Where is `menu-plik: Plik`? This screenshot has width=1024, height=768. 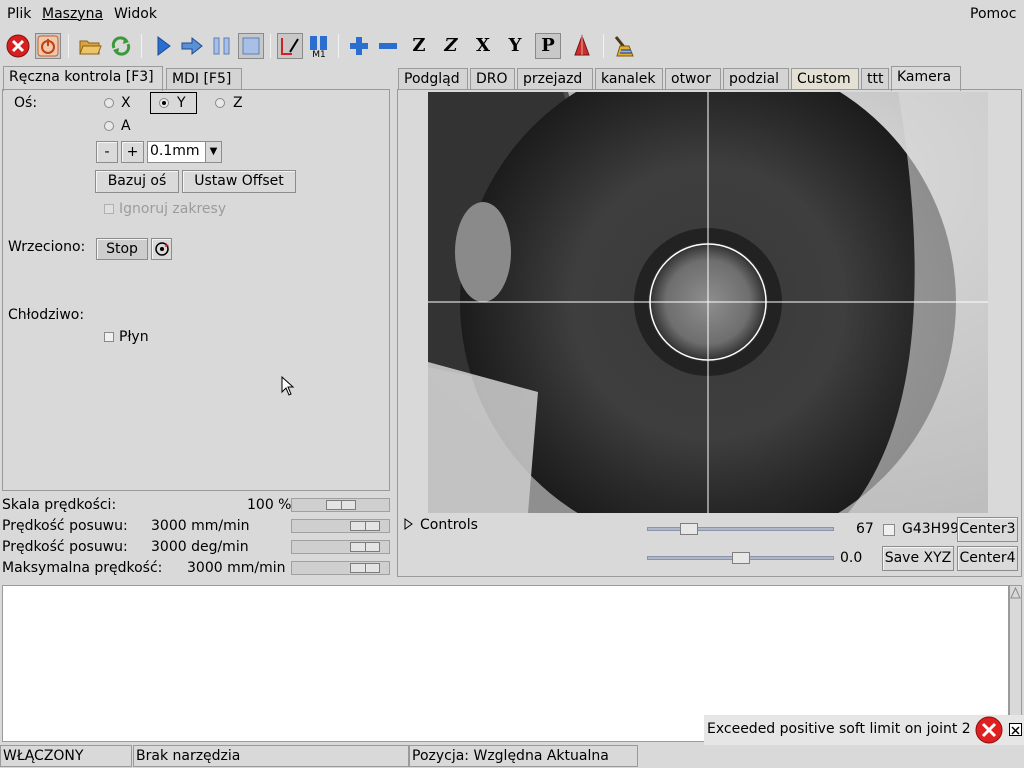 menu-plik: Plik is located at coordinates (19, 14).